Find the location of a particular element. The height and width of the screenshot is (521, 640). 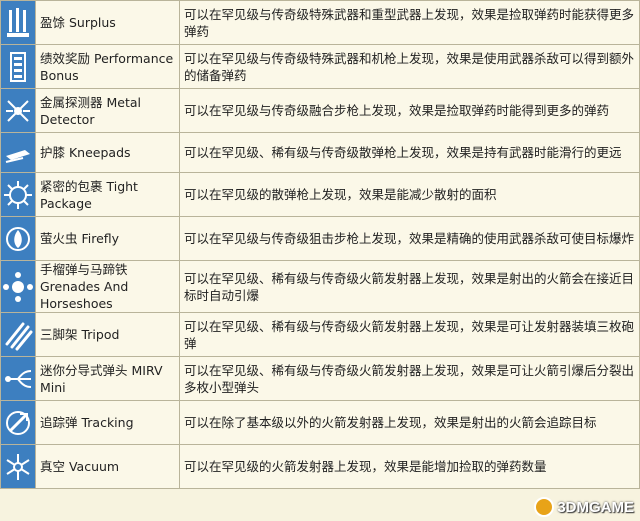

table-row: 真空 Vacuum 可以在罕见级的火箭发射器上发现，效果是能增加捡取的弹药数量 is located at coordinates (320, 466).